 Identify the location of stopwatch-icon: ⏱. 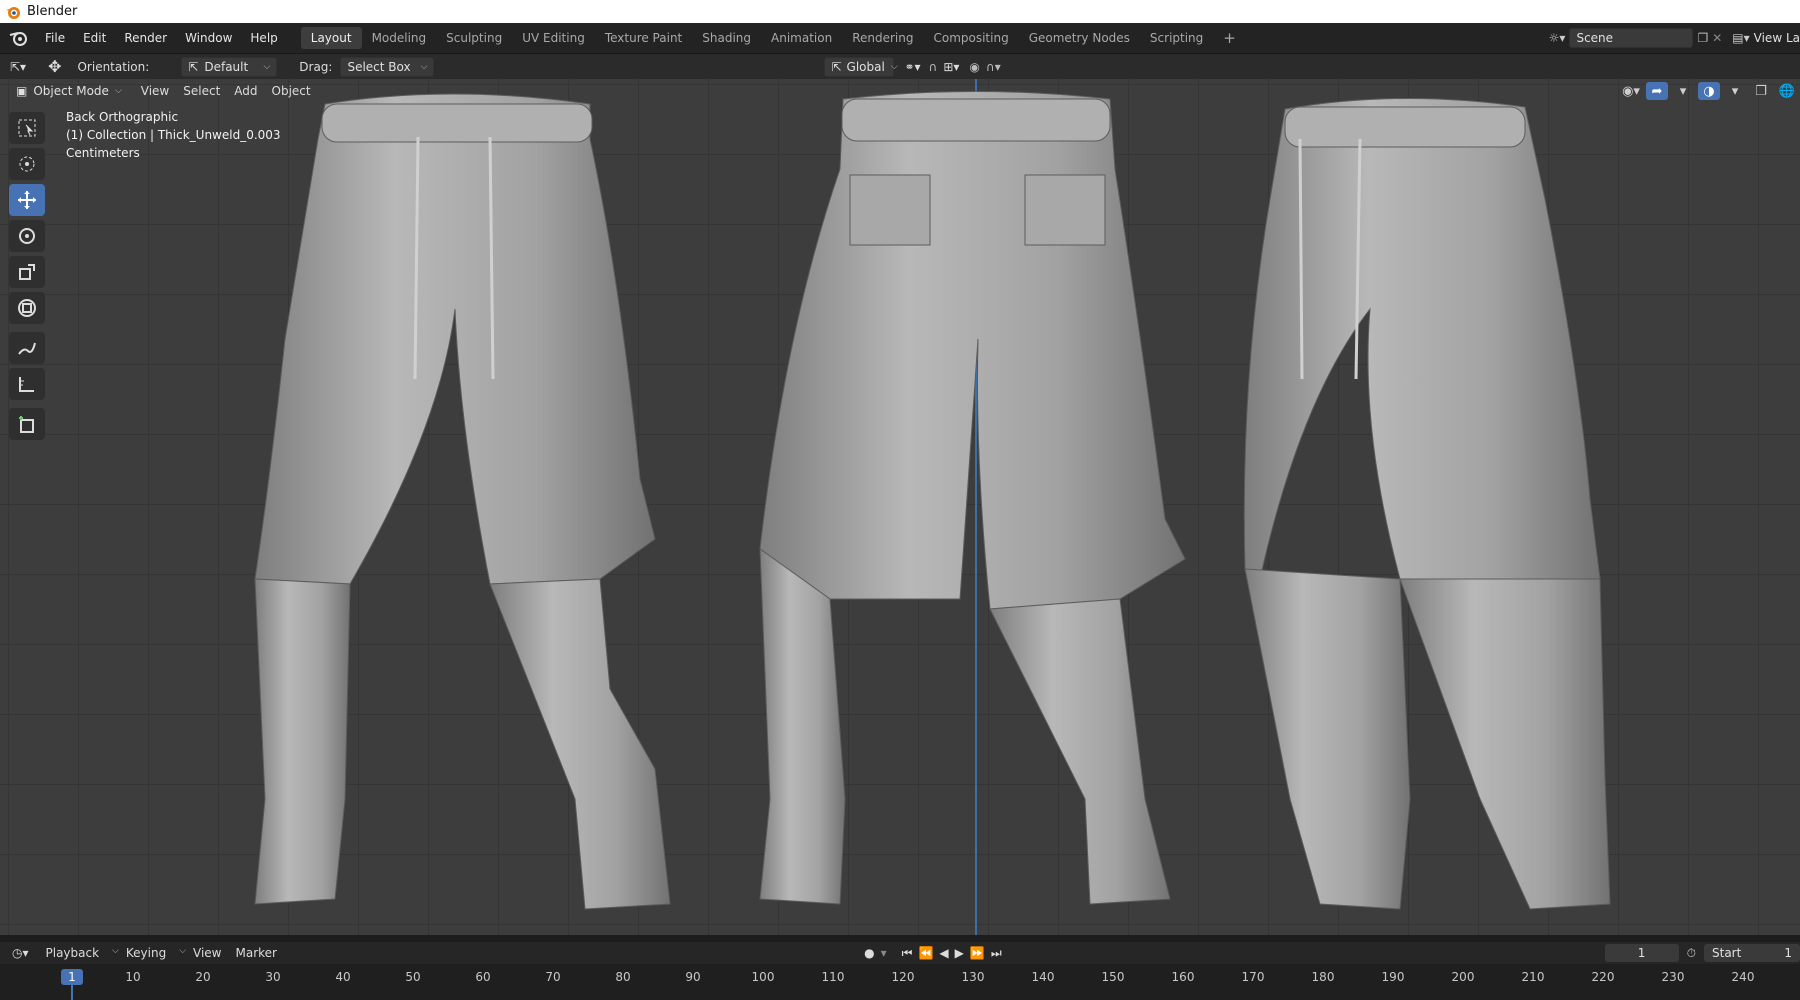
(1691, 953).